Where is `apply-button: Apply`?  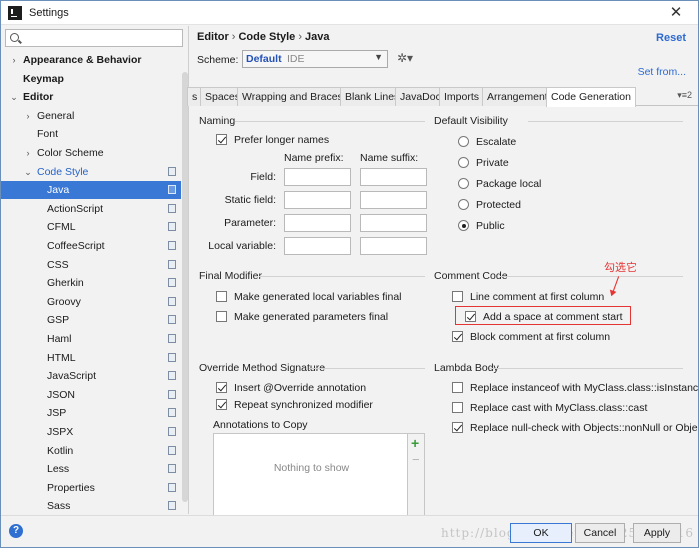 apply-button: Apply is located at coordinates (657, 533).